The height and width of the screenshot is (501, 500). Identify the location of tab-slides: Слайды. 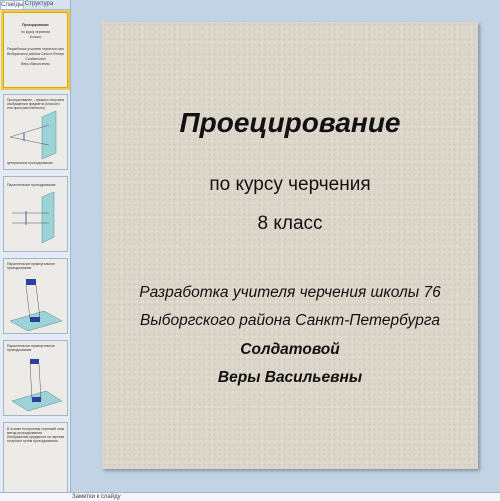
(12, 4).